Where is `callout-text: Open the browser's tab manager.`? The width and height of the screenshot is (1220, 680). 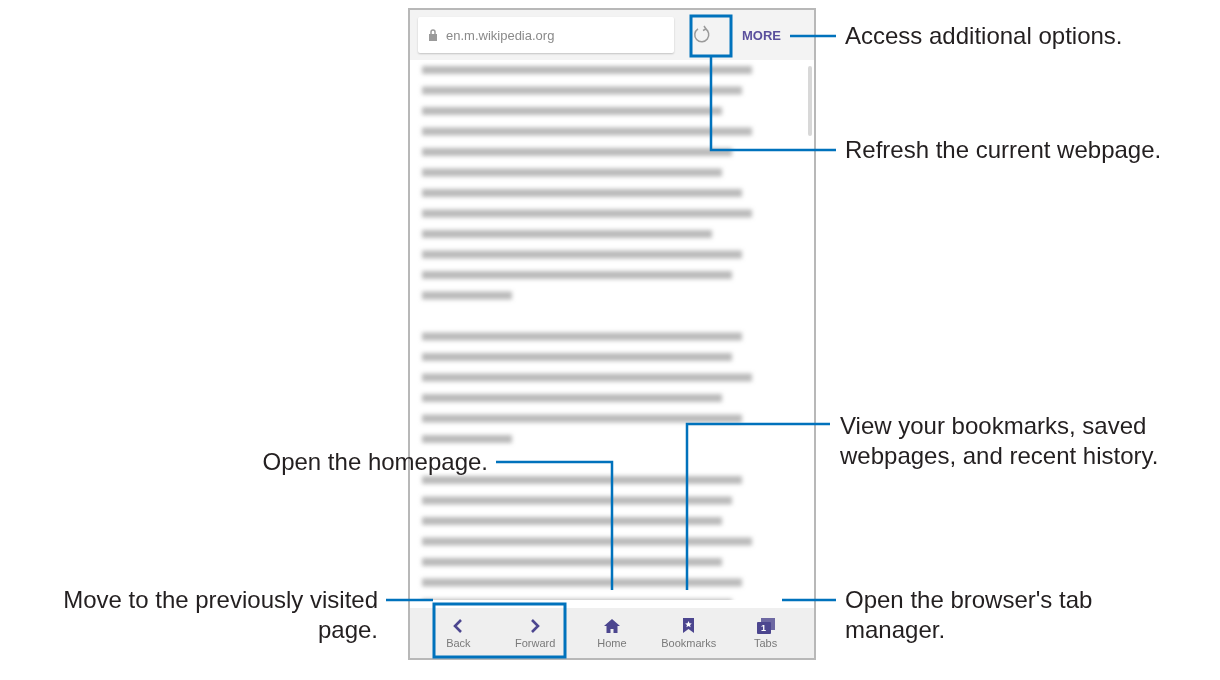
callout-text: Open the browser's tab manager. is located at coordinates (969, 615).